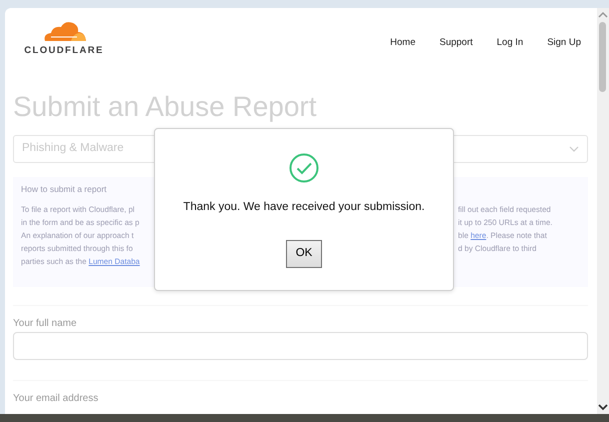 The width and height of the screenshot is (609, 422). I want to click on scrollbar-thumb, so click(602, 57).